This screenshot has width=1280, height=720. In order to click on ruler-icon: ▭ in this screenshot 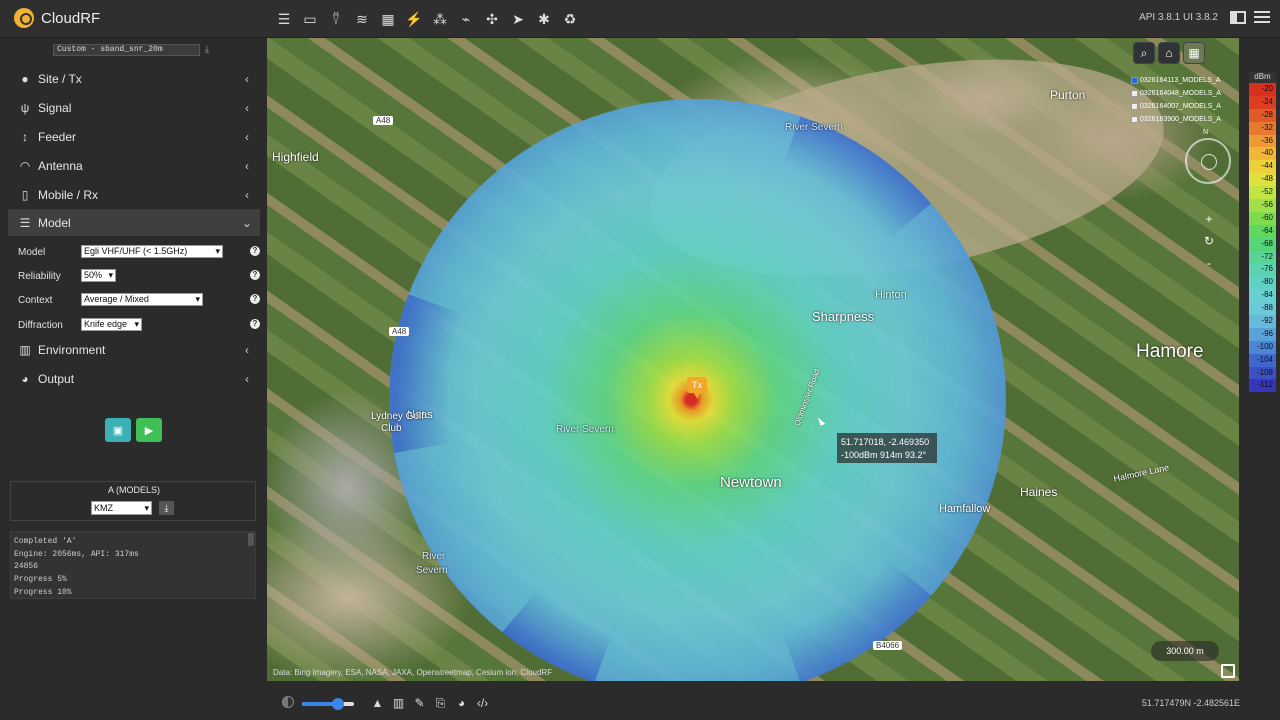, I will do `click(310, 19)`.